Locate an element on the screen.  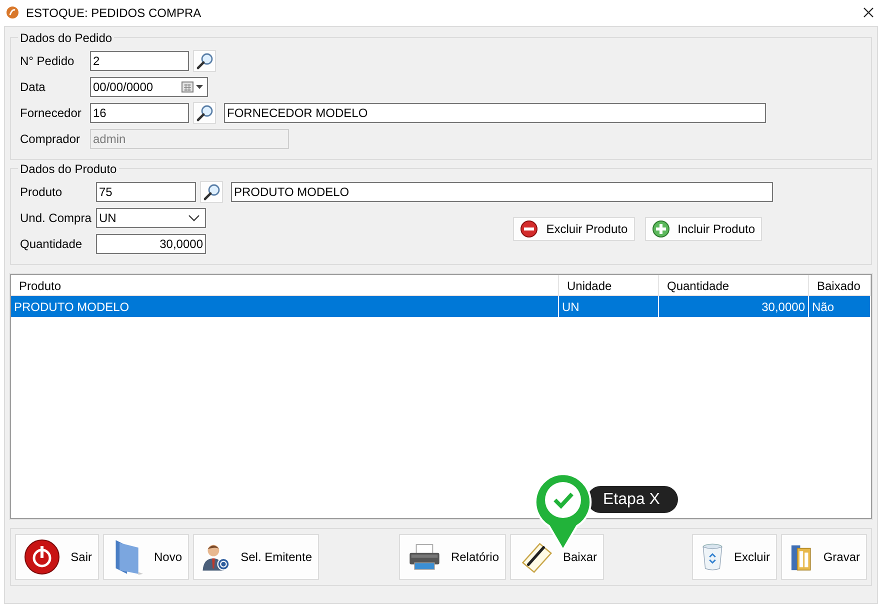
close-icon is located at coordinates (868, 12).